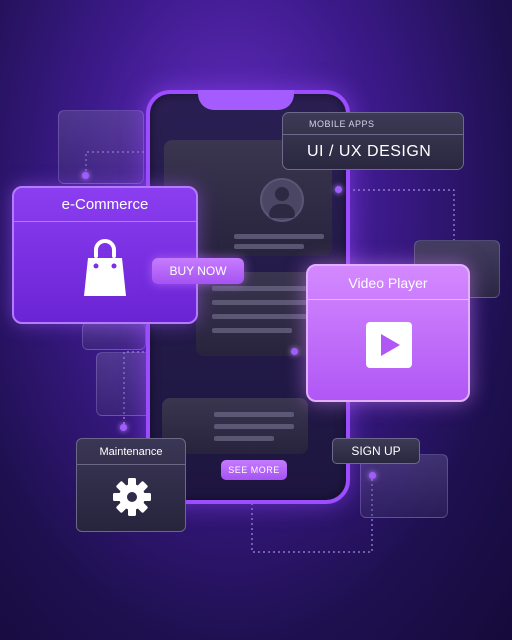 This screenshot has height=640, width=512. Describe the element at coordinates (388, 283) in the screenshot. I see `video-player-title: Video Player` at that location.